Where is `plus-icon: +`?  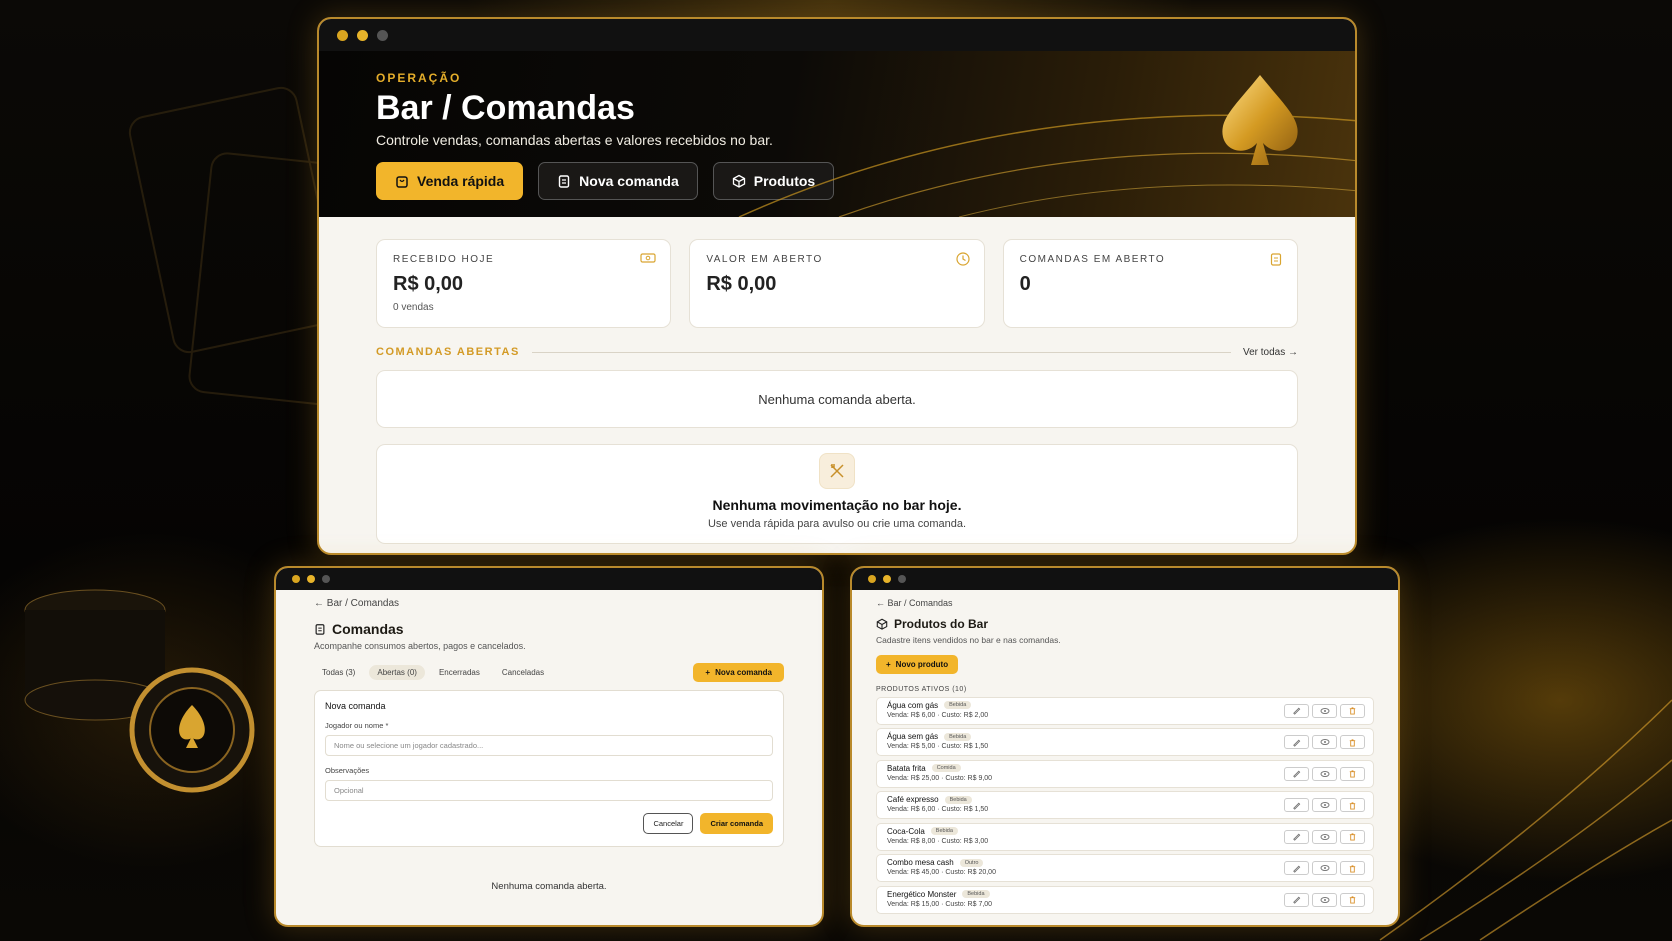
plus-icon: + is located at coordinates (888, 664).